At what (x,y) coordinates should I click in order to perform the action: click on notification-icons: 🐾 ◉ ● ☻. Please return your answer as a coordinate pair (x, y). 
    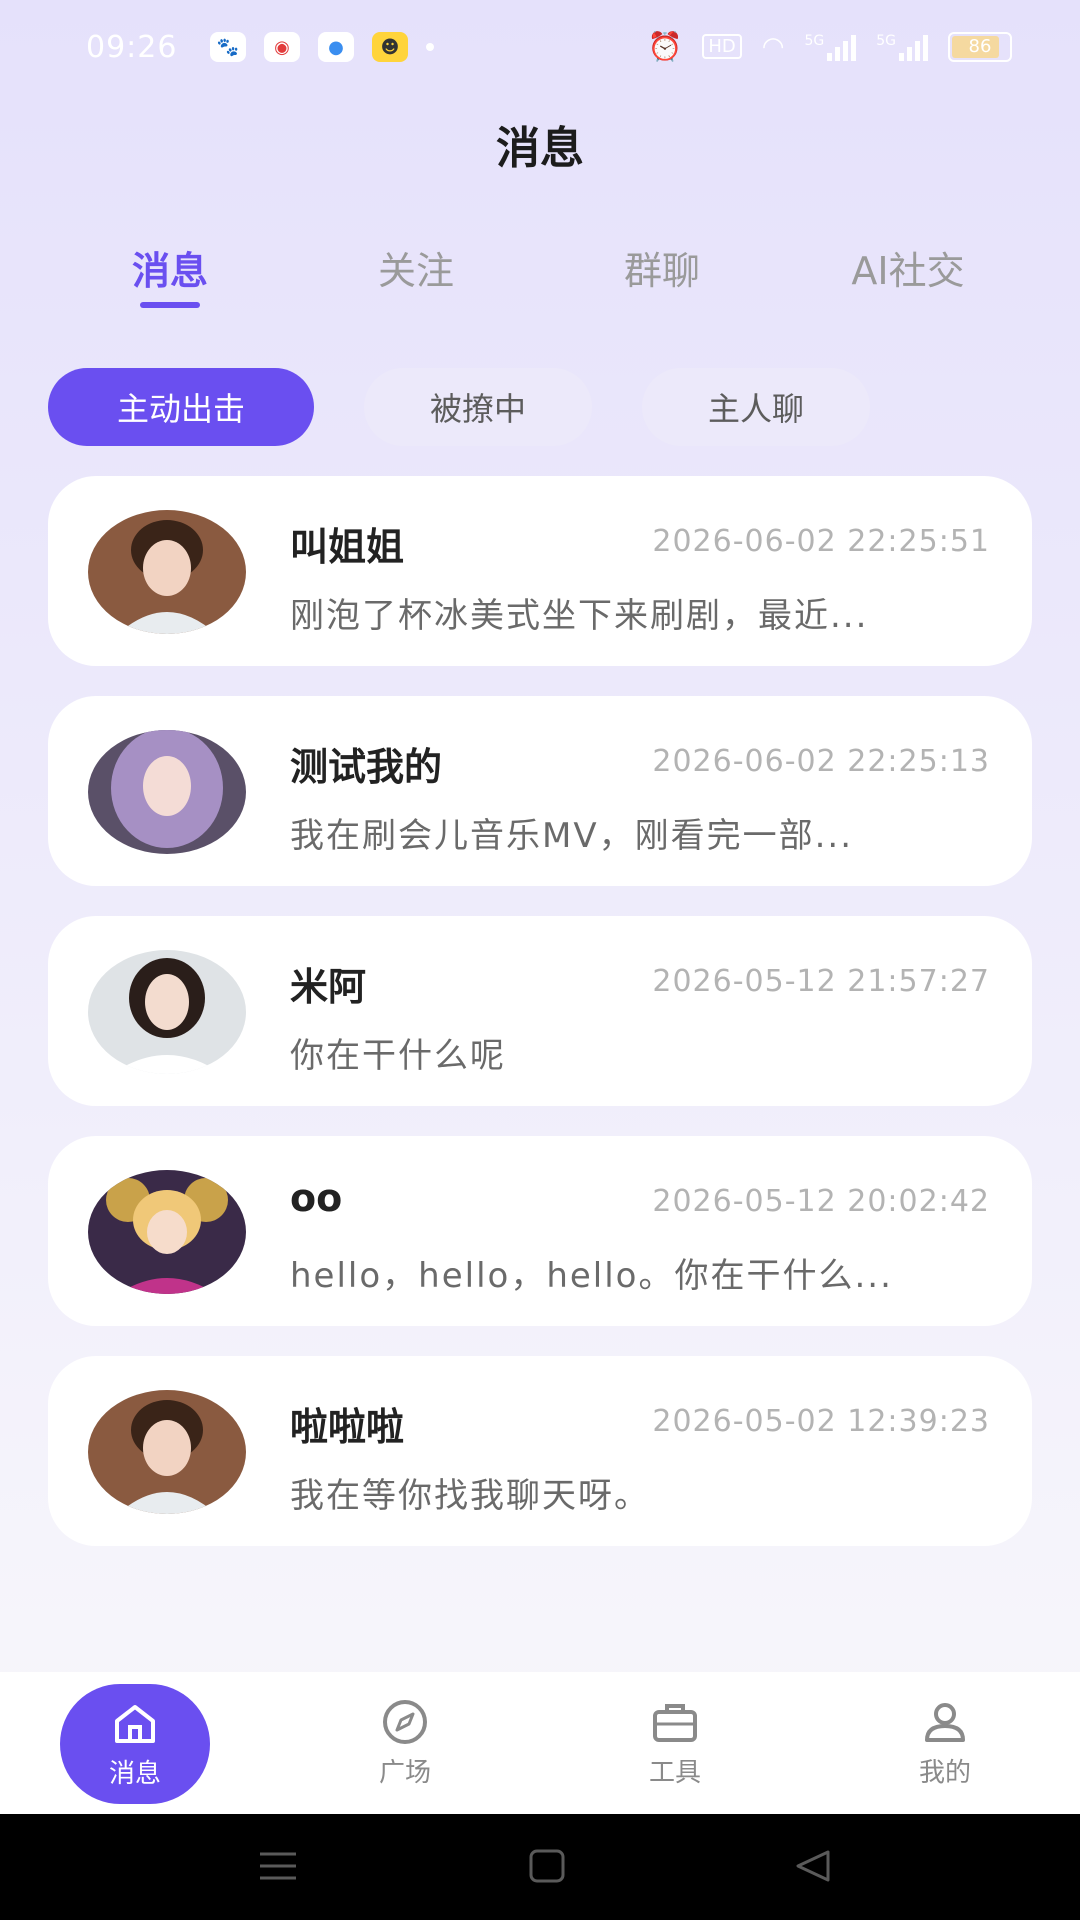
    Looking at the image, I should click on (322, 47).